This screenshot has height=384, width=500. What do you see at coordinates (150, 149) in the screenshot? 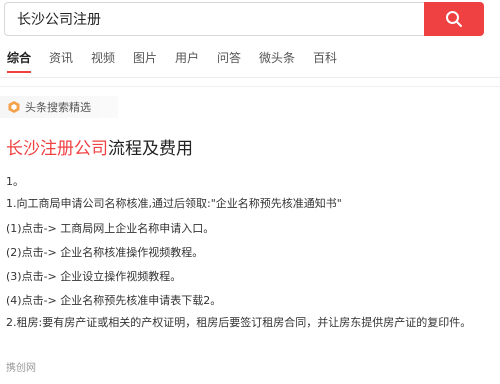
I see `title-rest: 流程及费用` at bounding box center [150, 149].